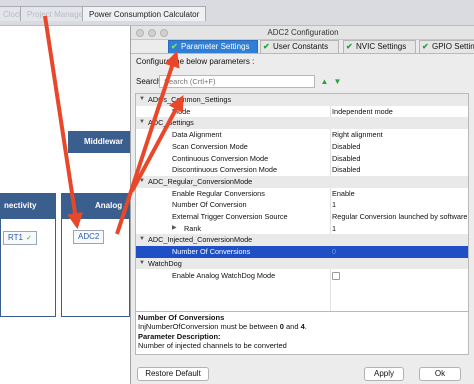  What do you see at coordinates (89, 237) in the screenshot?
I see `peripheral-chip-adc2: ADC2` at bounding box center [89, 237].